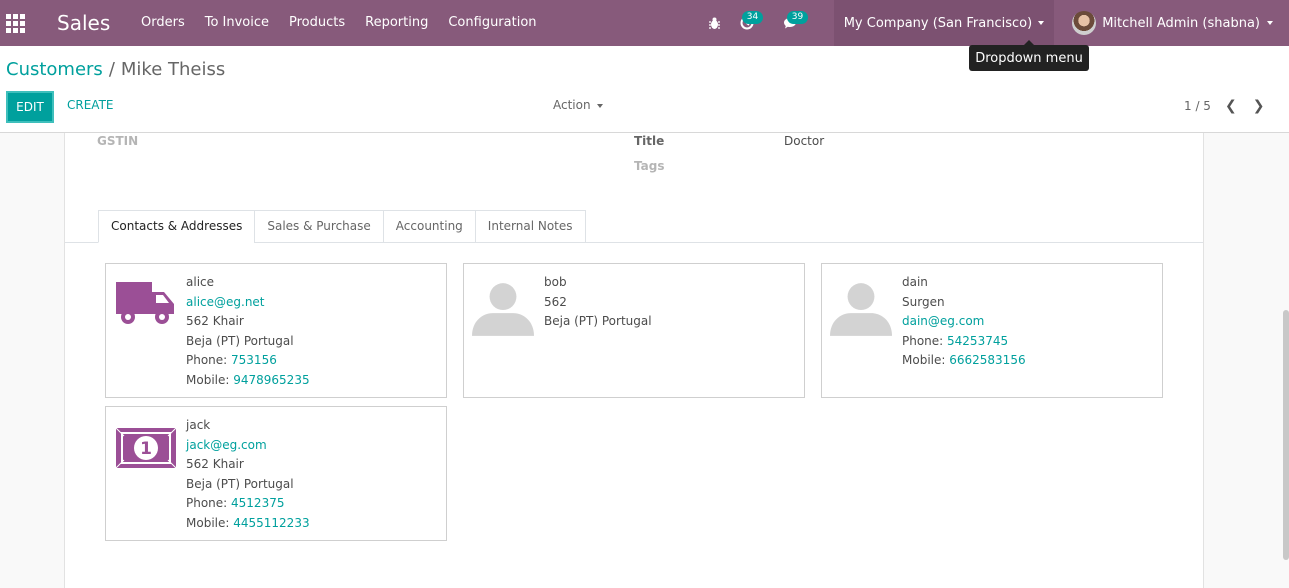  What do you see at coordinates (492, 23) in the screenshot?
I see `menu-configuration: Configuration` at bounding box center [492, 23].